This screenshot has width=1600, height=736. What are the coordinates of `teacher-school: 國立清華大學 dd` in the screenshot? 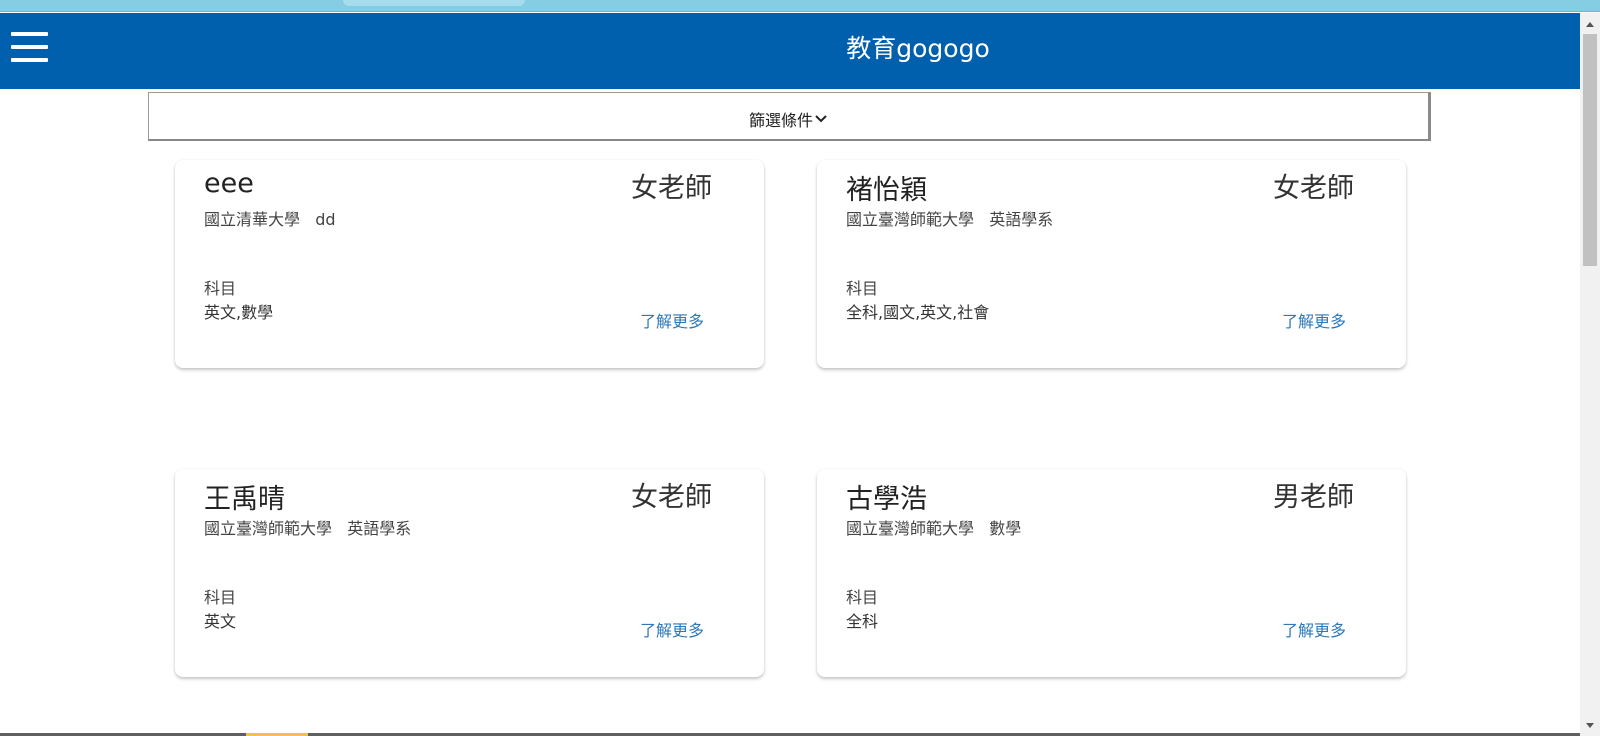 It's located at (270, 219).